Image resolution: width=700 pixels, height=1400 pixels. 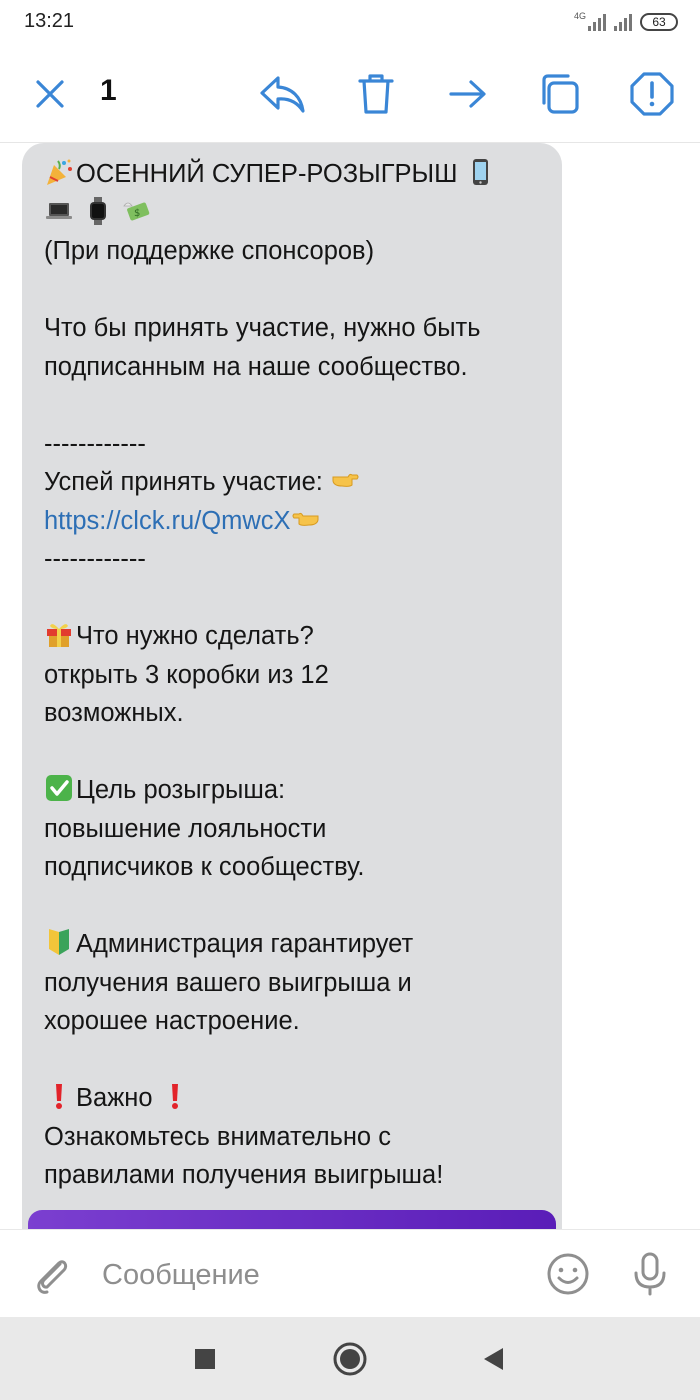 I want to click on system-navigation-bar, so click(x=350, y=1358).